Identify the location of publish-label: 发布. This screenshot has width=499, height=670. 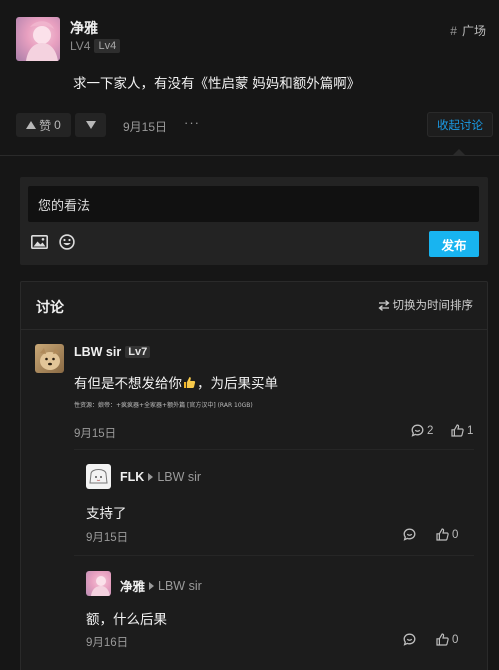
(454, 245).